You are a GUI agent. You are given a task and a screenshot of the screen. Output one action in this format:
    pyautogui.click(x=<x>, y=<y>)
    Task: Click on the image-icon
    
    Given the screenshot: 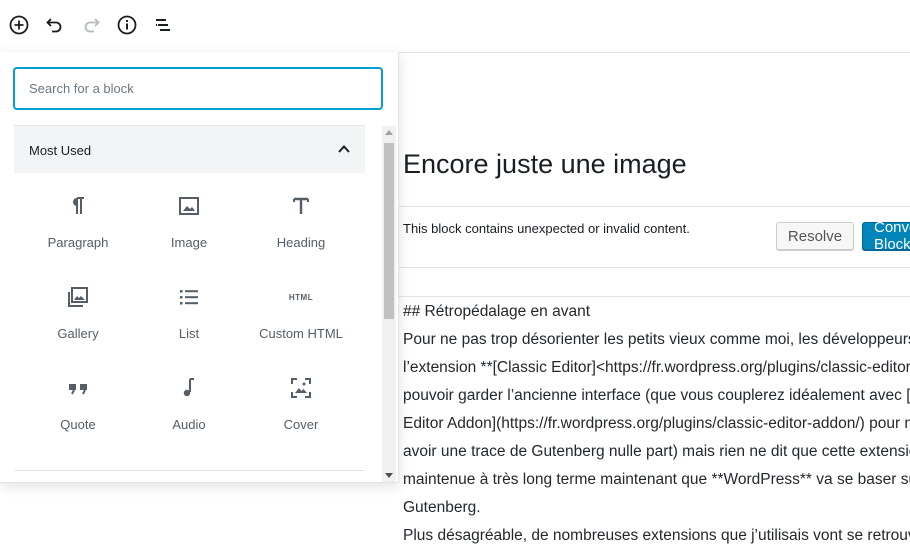 What is the action you would take?
    pyautogui.click(x=189, y=206)
    